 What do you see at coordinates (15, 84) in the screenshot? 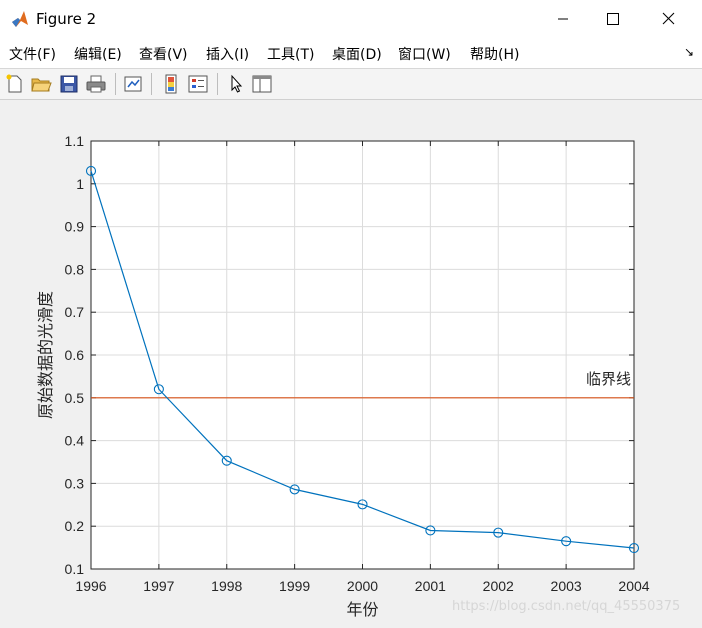
I see `new-figure-icon` at bounding box center [15, 84].